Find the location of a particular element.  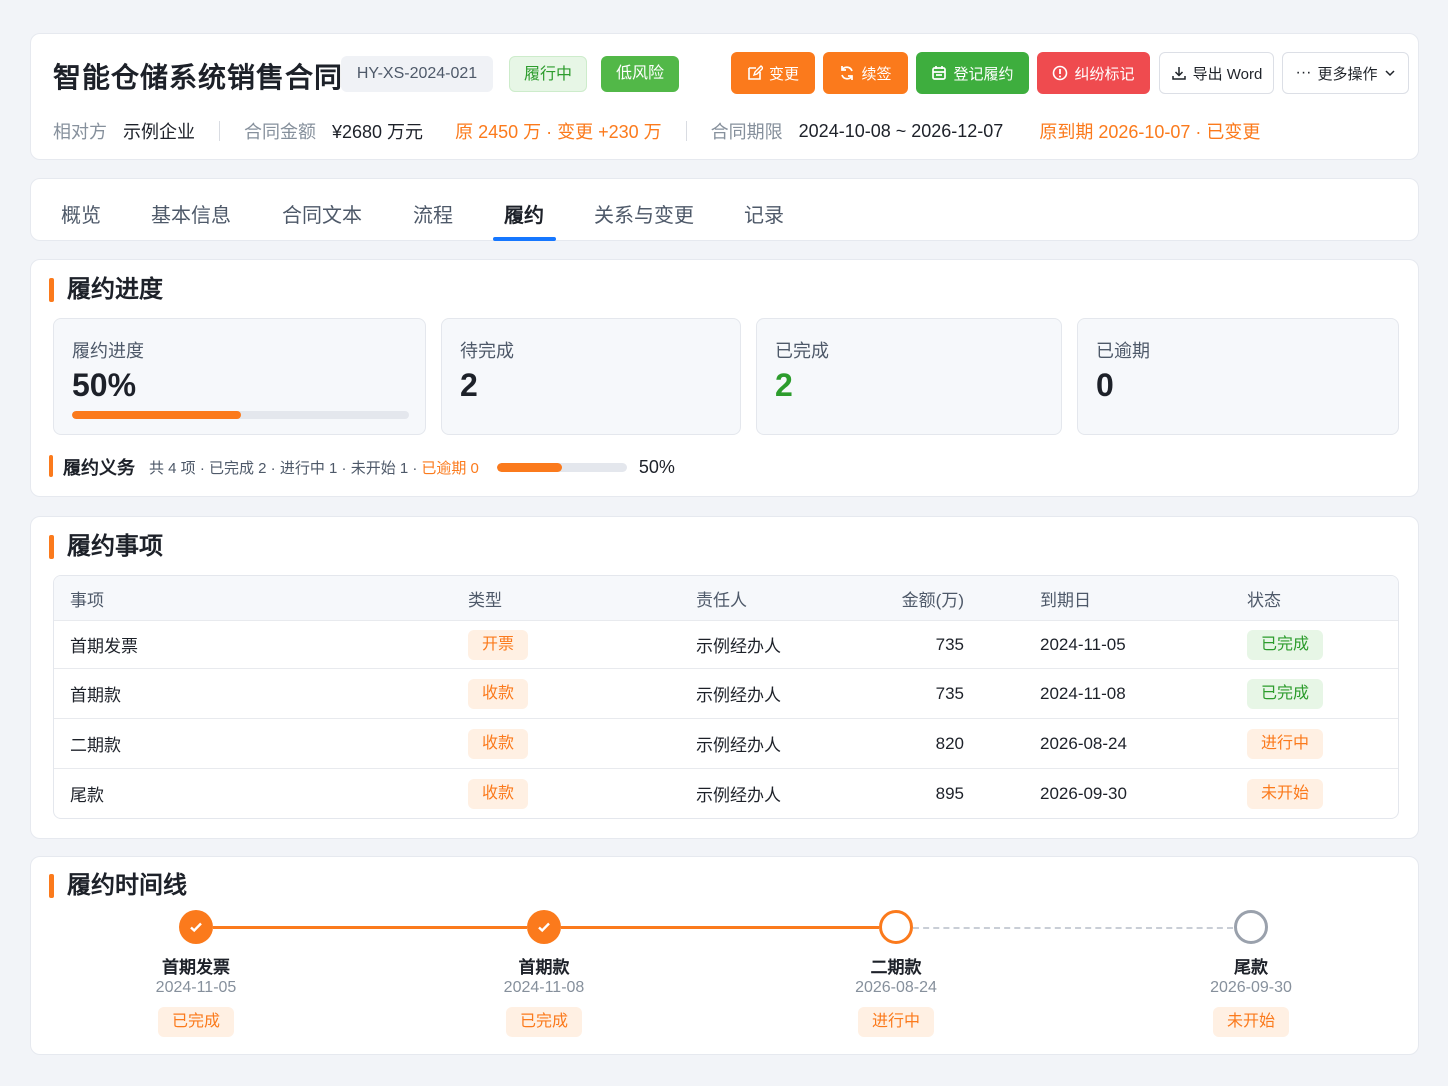

timeline-node-date: 2024-11-08 is located at coordinates (544, 987).